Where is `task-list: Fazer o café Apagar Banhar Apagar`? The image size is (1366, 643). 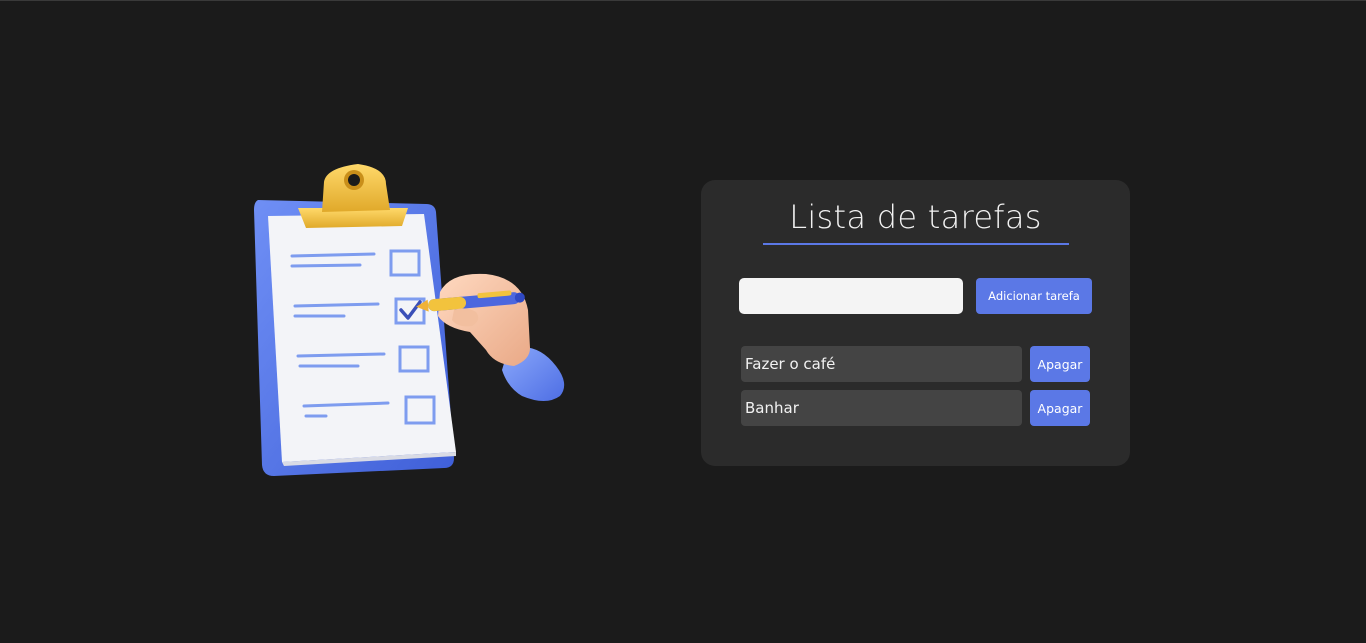 task-list: Fazer o café Apagar Banhar Apagar is located at coordinates (916, 390).